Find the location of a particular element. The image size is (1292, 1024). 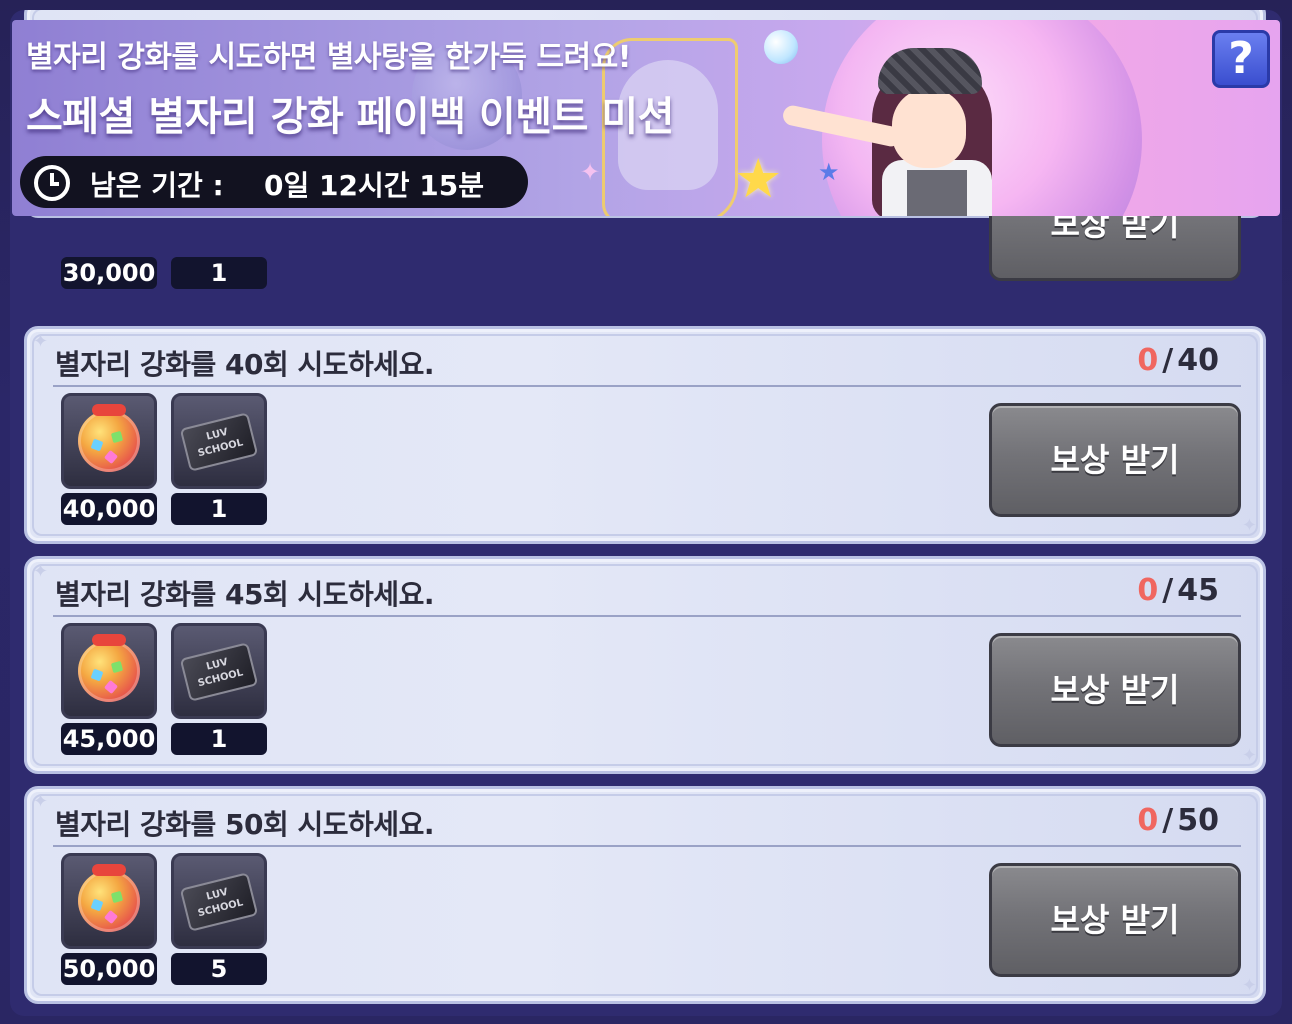

mission-title: 별자리 강화를 40회 시도하세요. is located at coordinates (244, 364).